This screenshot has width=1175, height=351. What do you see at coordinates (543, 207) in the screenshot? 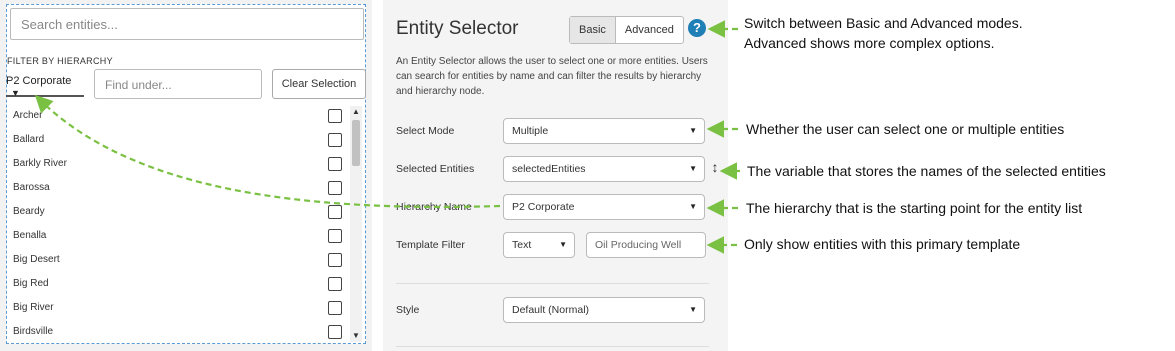
I see `hierarchy-name-value: P2 Corporate` at bounding box center [543, 207].